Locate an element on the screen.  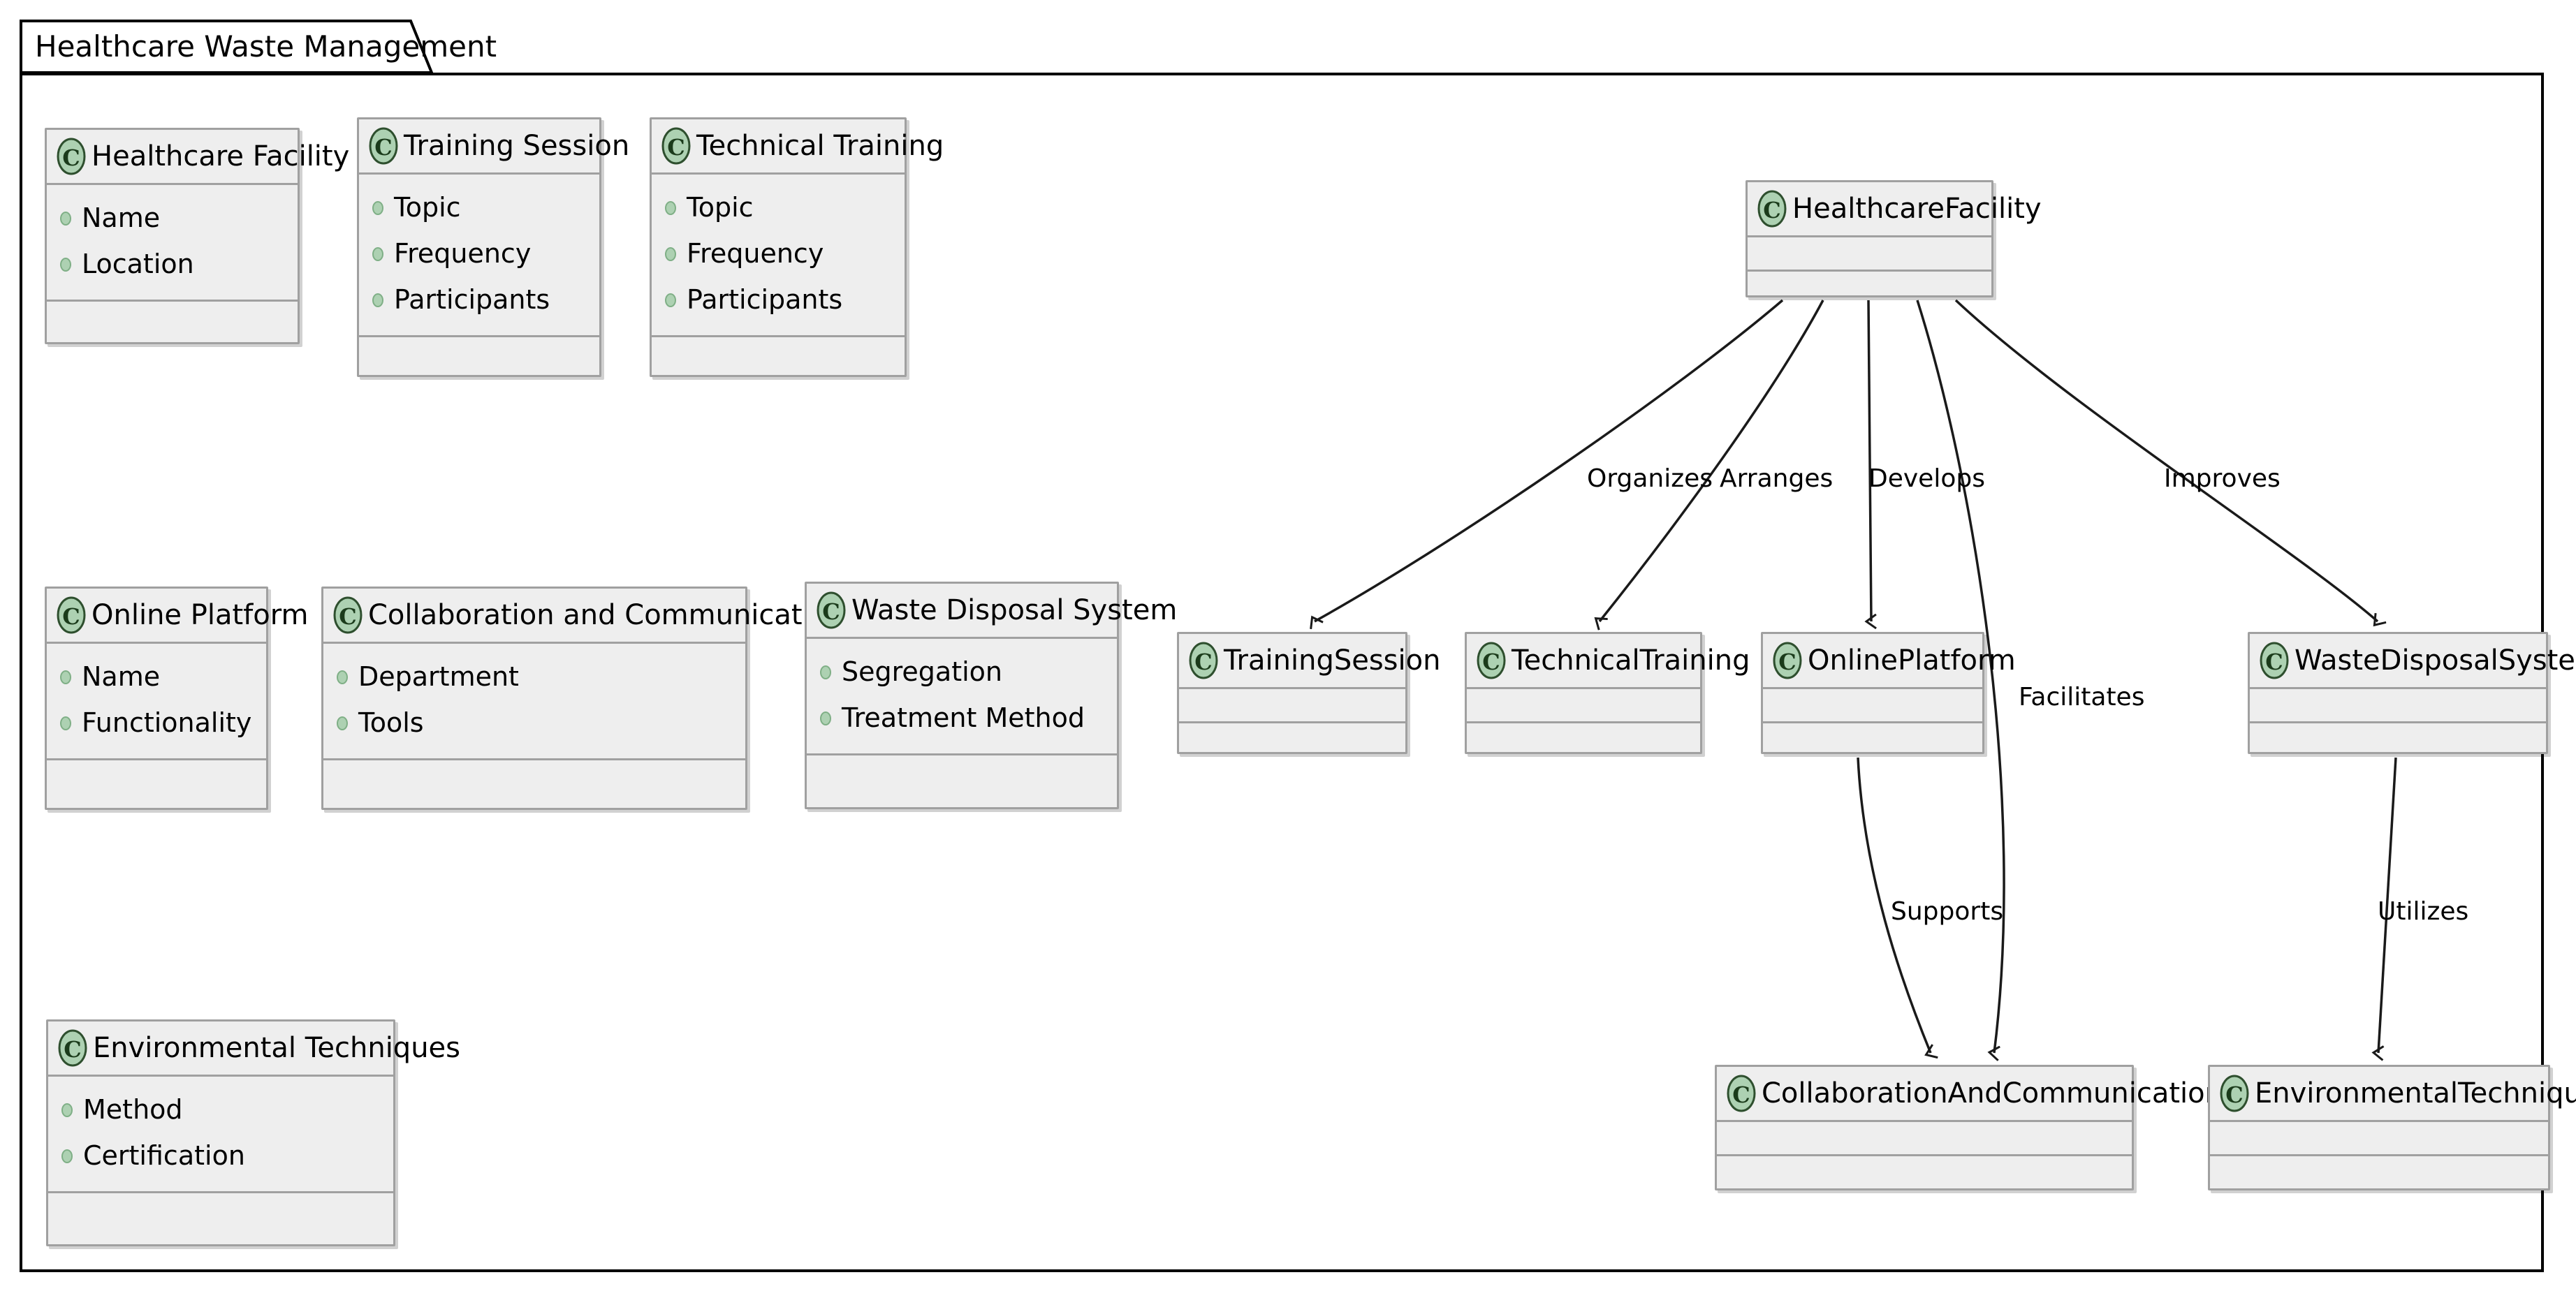
attribute-label: Certification is located at coordinates (164, 1155).